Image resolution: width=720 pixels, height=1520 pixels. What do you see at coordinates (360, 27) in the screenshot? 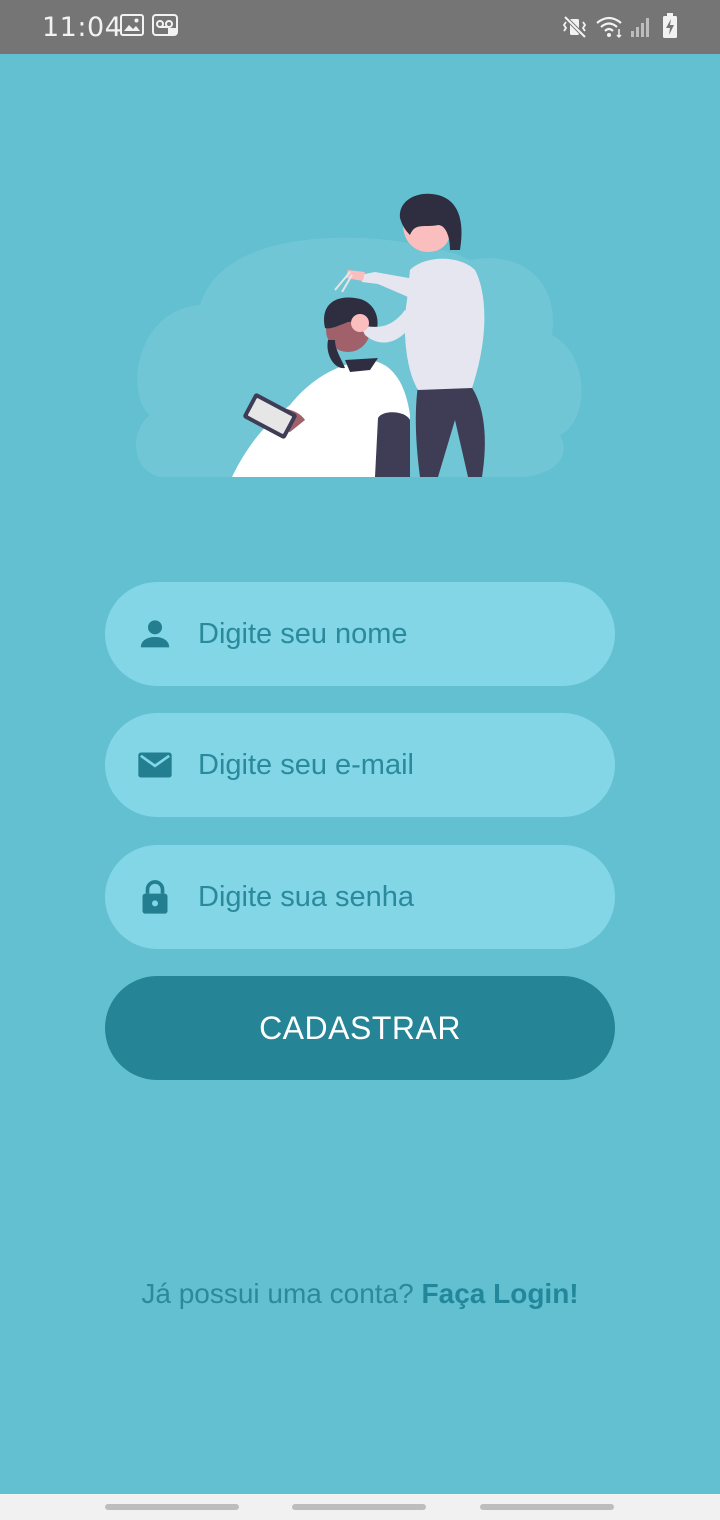
I see `status-bar: 11:04` at bounding box center [360, 27].